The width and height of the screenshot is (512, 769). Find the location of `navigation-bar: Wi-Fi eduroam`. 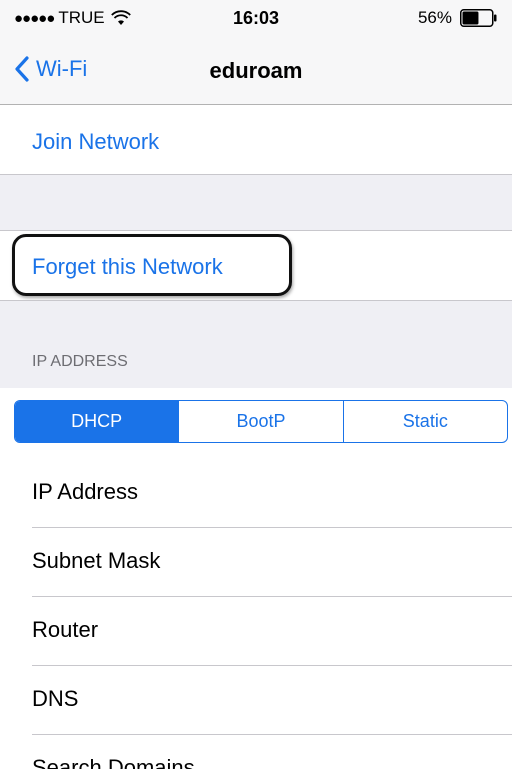

navigation-bar: Wi-Fi eduroam is located at coordinates (256, 70).